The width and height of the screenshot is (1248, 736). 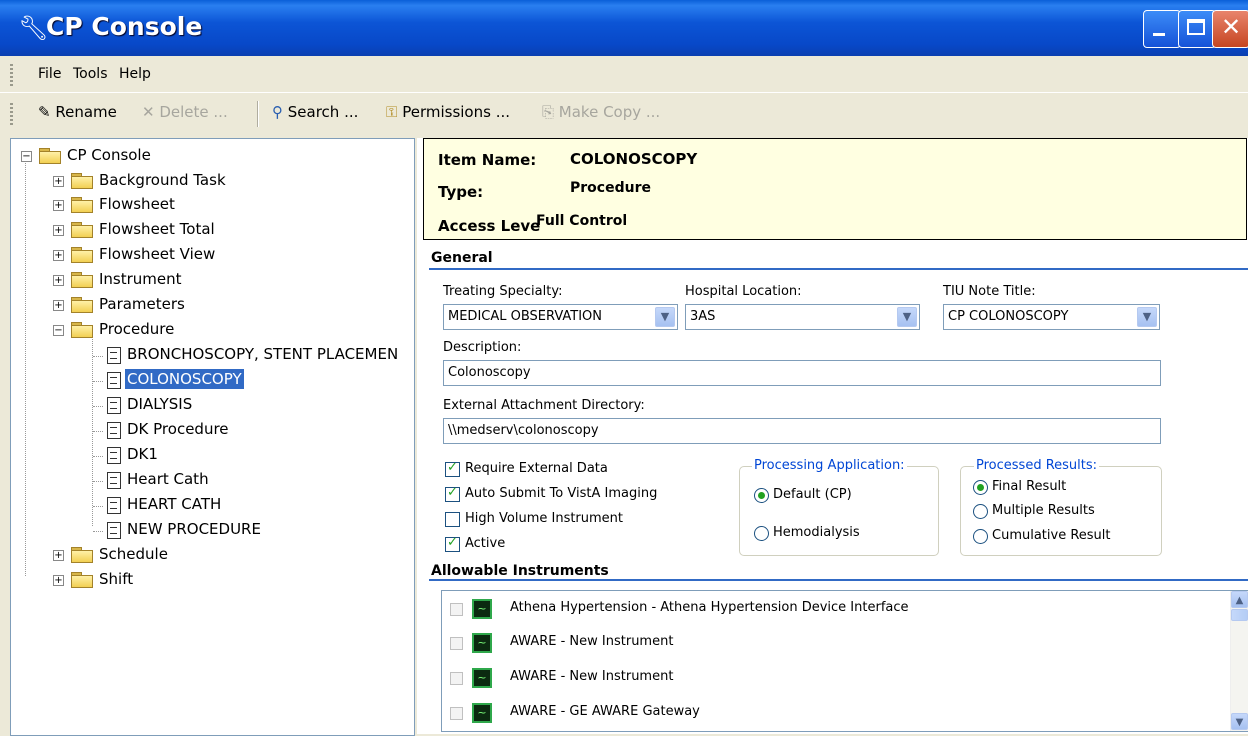 I want to click on hemodialysis-label: Hemodialysis, so click(x=816, y=532).